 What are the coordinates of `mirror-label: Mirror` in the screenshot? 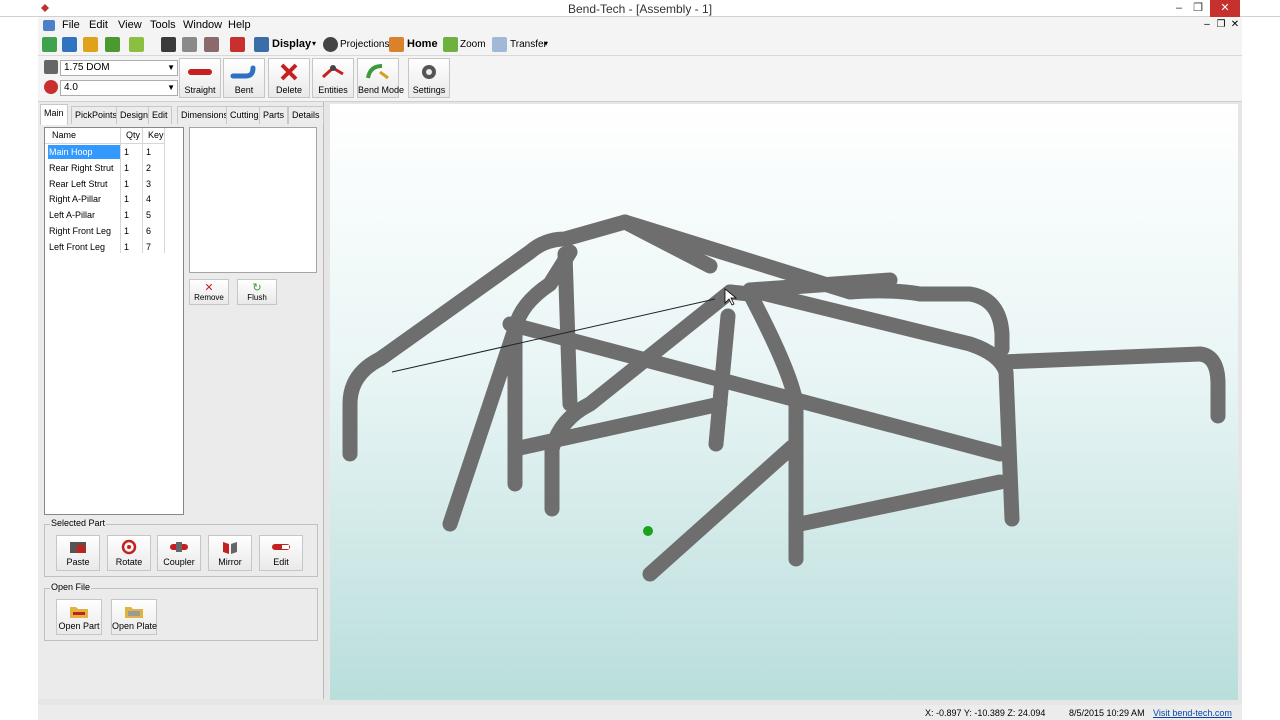 It's located at (230, 562).